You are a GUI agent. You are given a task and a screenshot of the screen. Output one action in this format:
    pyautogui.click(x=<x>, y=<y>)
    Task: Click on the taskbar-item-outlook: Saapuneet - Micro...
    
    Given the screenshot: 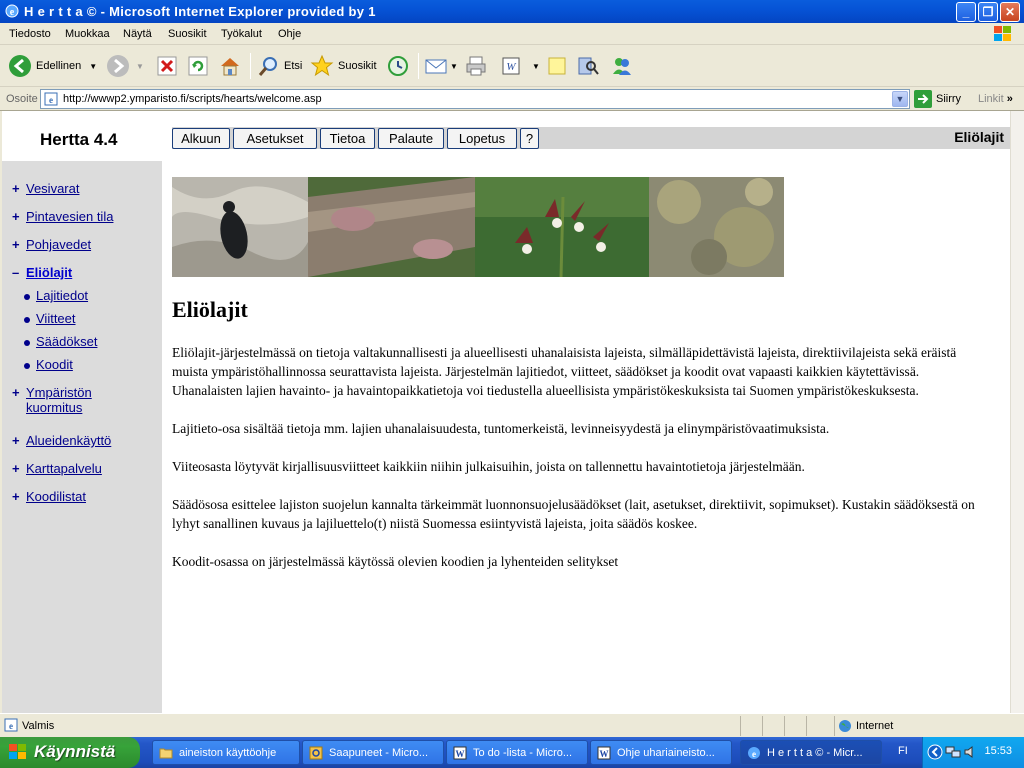 What is the action you would take?
    pyautogui.click(x=373, y=752)
    